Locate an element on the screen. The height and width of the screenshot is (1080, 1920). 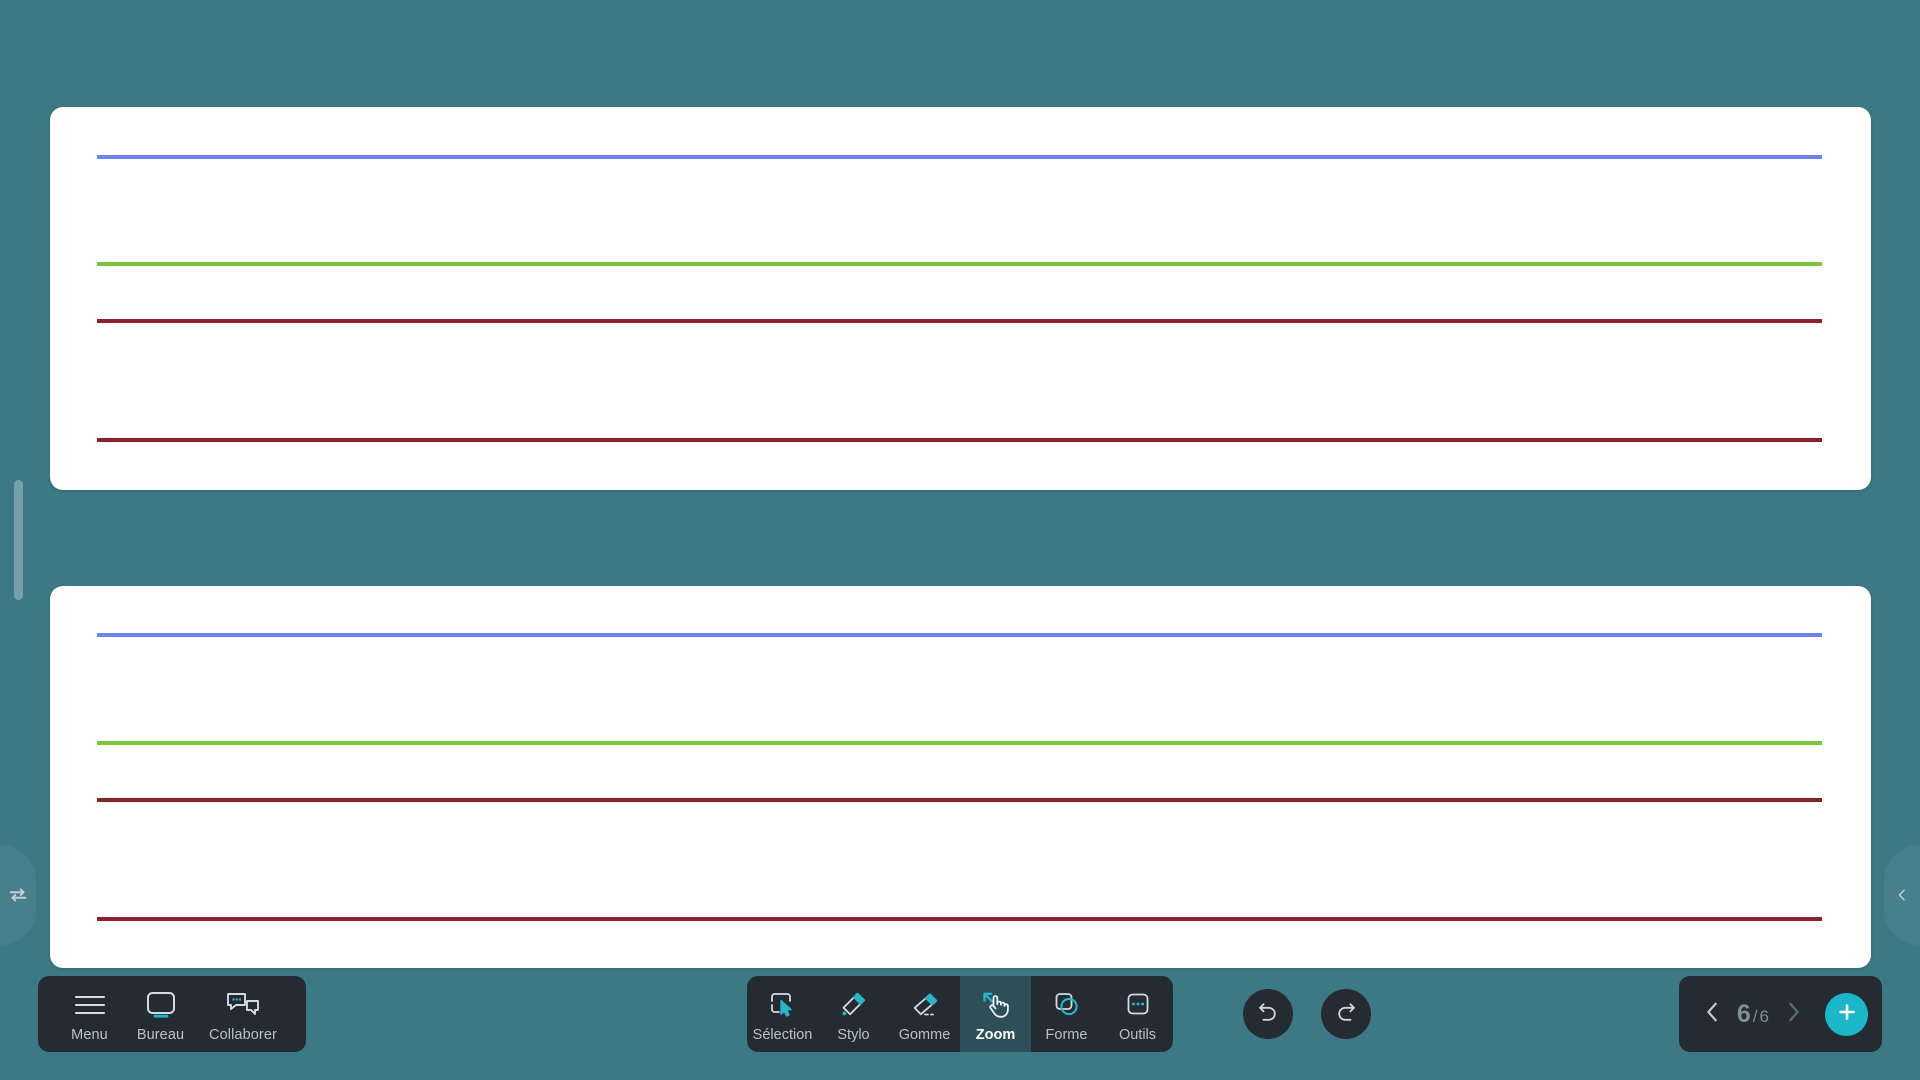
prev-page-button is located at coordinates (1712, 1014).